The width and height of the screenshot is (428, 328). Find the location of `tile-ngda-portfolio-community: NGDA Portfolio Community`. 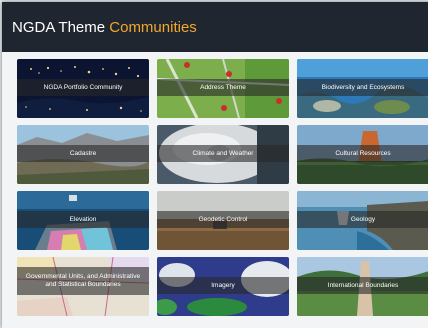

tile-ngda-portfolio-community: NGDA Portfolio Community is located at coordinates (83, 88).